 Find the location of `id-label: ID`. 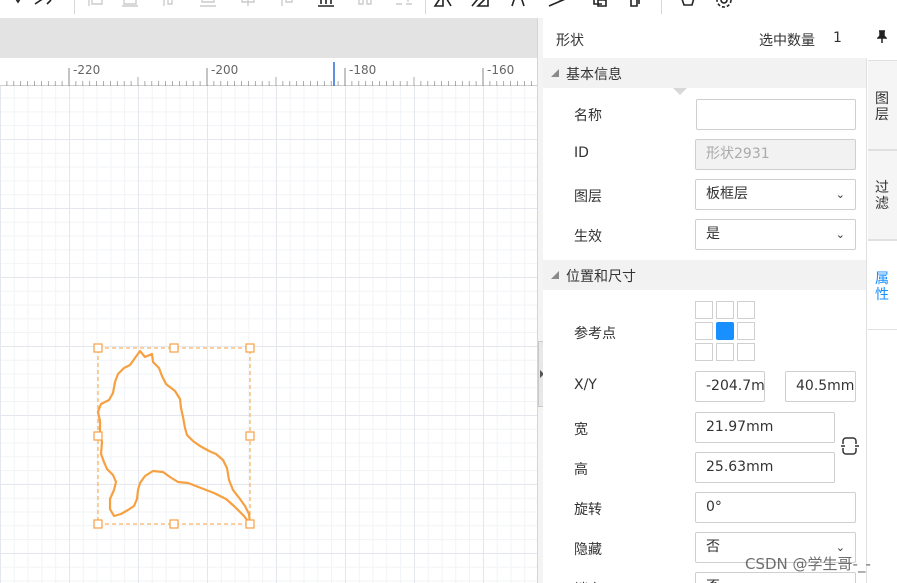

id-label: ID is located at coordinates (581, 153).